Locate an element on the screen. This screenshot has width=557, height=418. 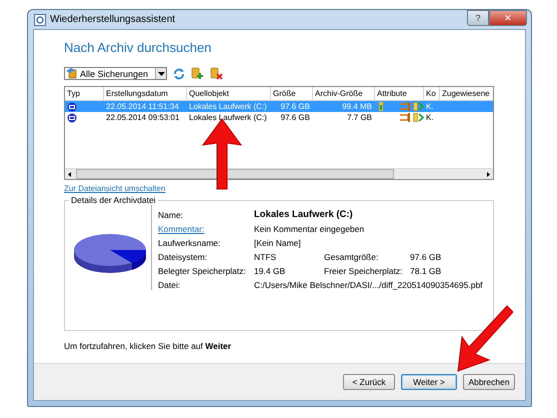
annotation-arrow is located at coordinates (484, 339).